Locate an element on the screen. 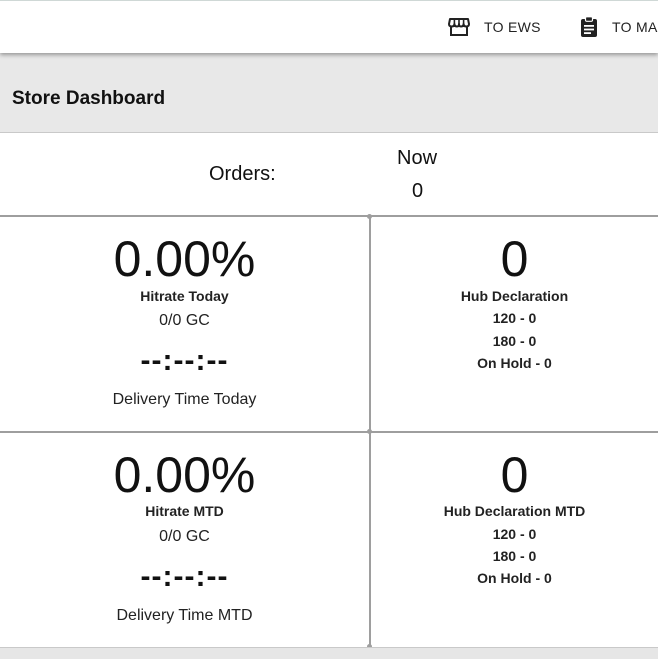 Image resolution: width=658 pixels, height=659 pixels. orders-now-label: Now is located at coordinates (417, 158).